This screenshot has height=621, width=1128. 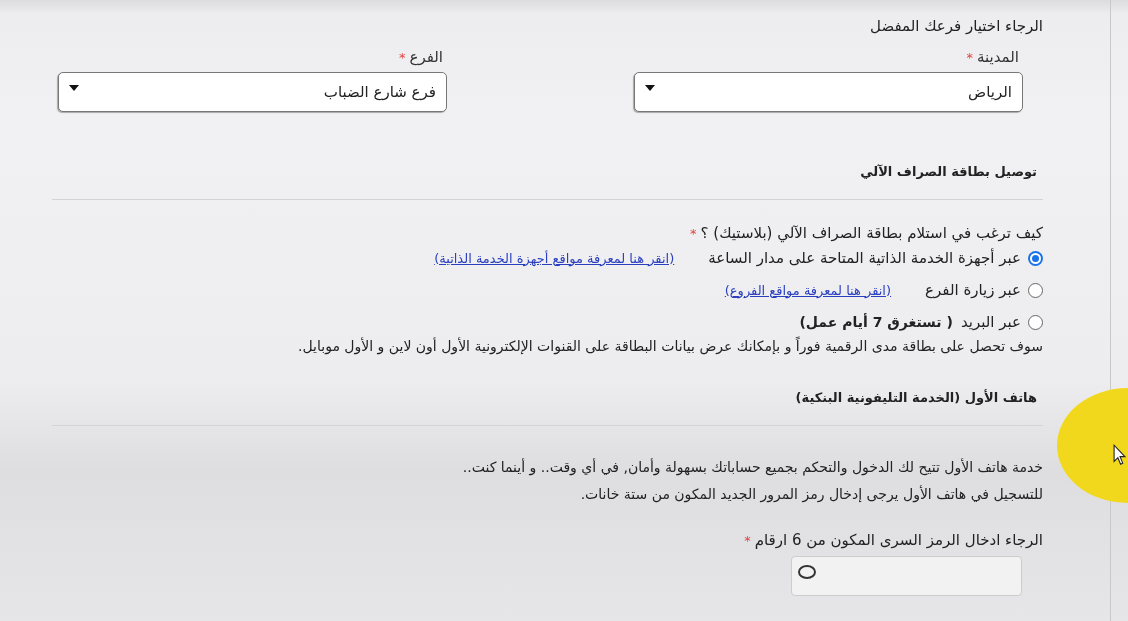 What do you see at coordinates (973, 290) in the screenshot?
I see `option-label: عبر زيارة الفرع` at bounding box center [973, 290].